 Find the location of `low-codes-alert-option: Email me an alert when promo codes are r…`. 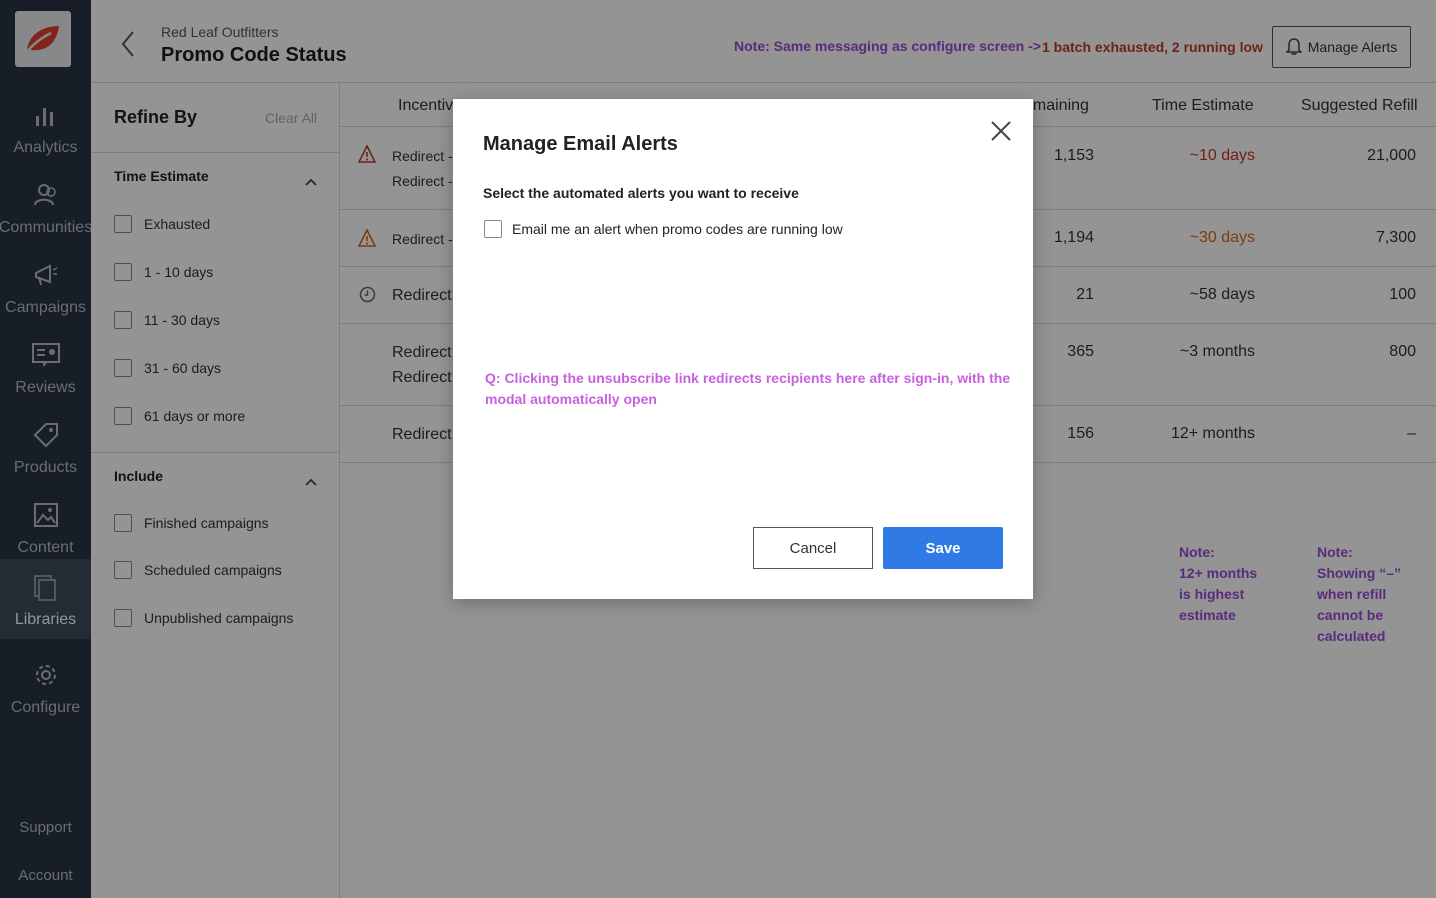

low-codes-alert-option: Email me an alert when promo codes are r… is located at coordinates (663, 229).